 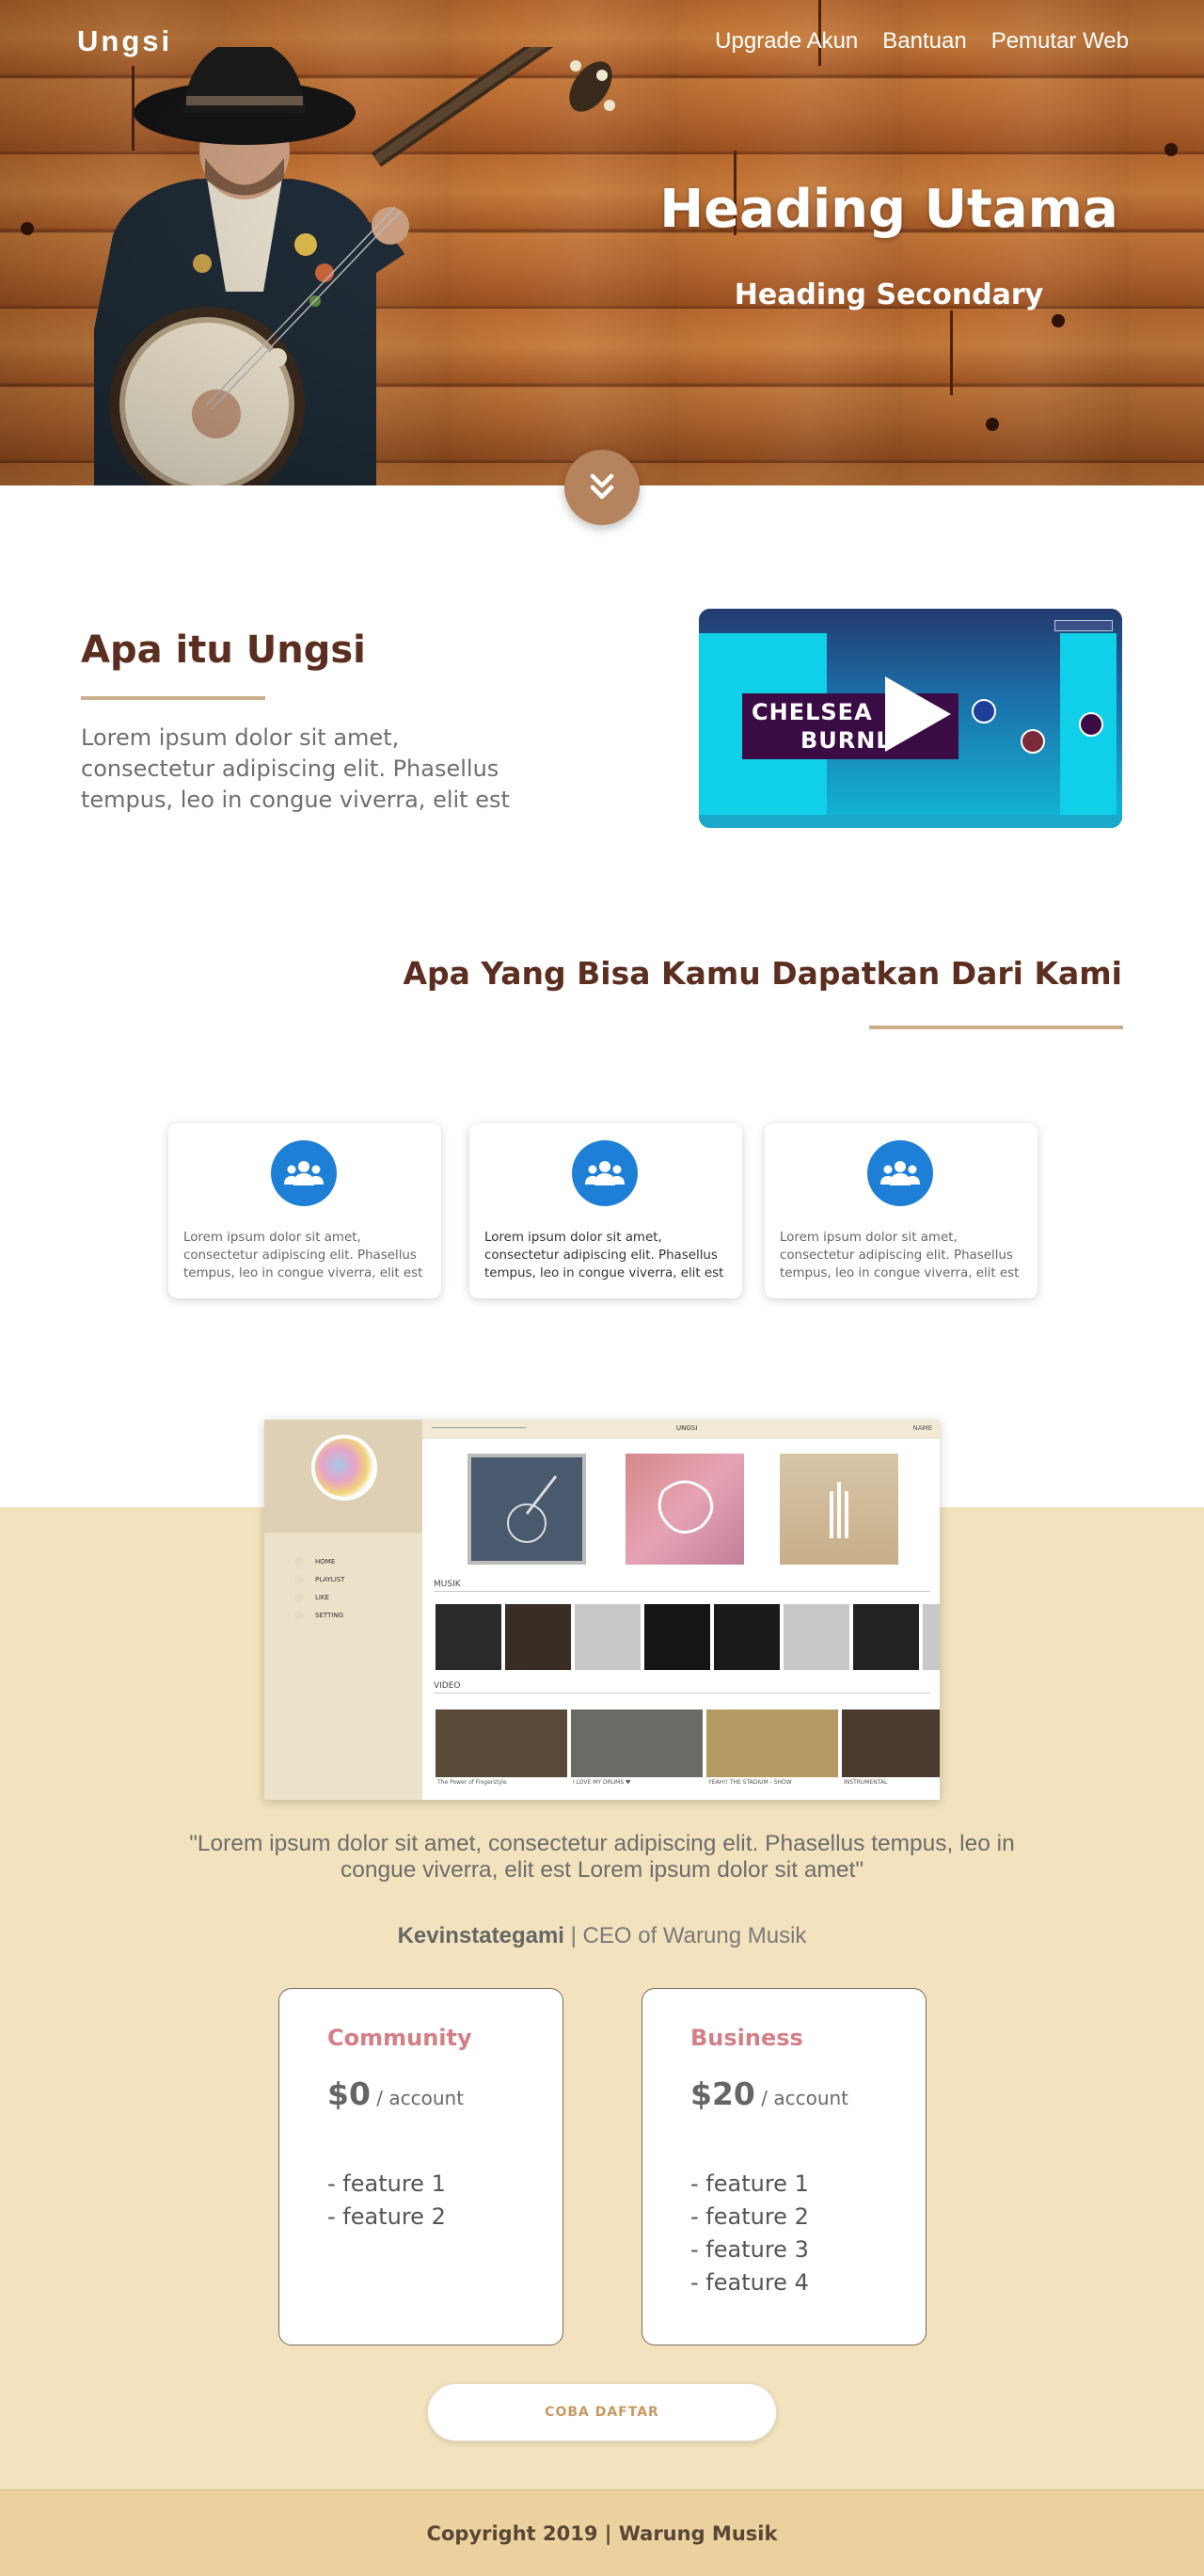 I want to click on plan-price: $20 / account, so click(x=770, y=2094).